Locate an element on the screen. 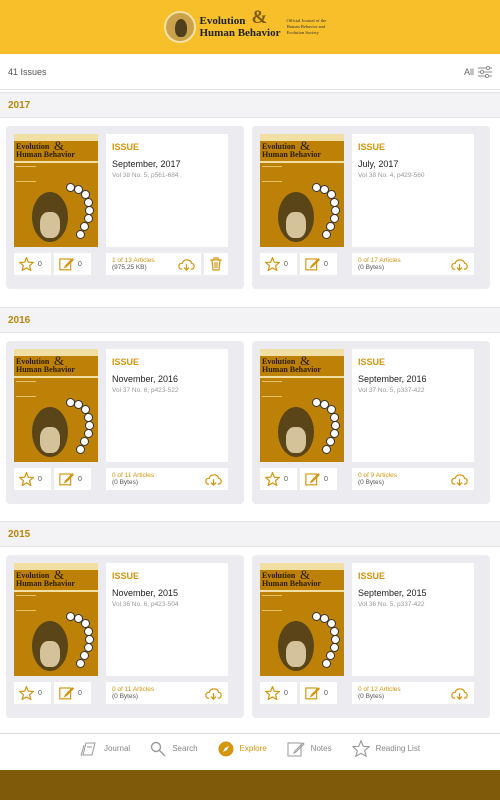 This screenshot has width=500, height=800. issue-info: ISSUE July, 2017 Vol 38 No. 4, p429-560 is located at coordinates (413, 190).